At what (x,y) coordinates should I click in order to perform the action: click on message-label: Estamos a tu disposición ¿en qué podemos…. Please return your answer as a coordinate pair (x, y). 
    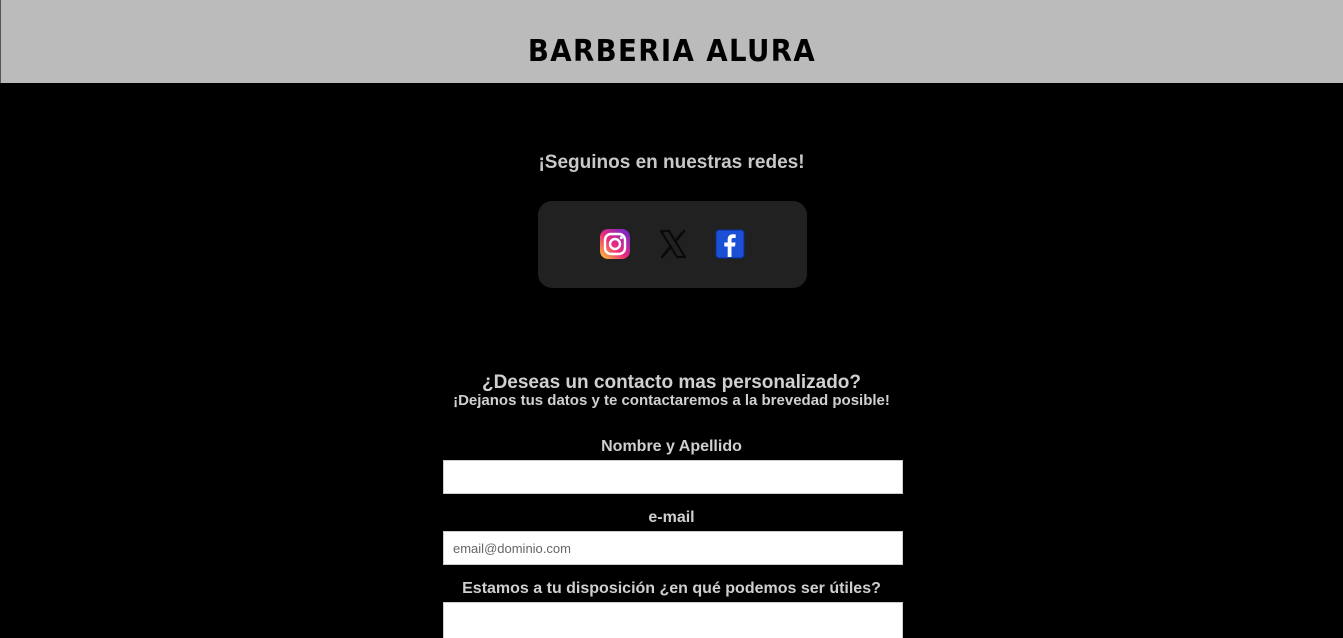
    Looking at the image, I should click on (671, 588).